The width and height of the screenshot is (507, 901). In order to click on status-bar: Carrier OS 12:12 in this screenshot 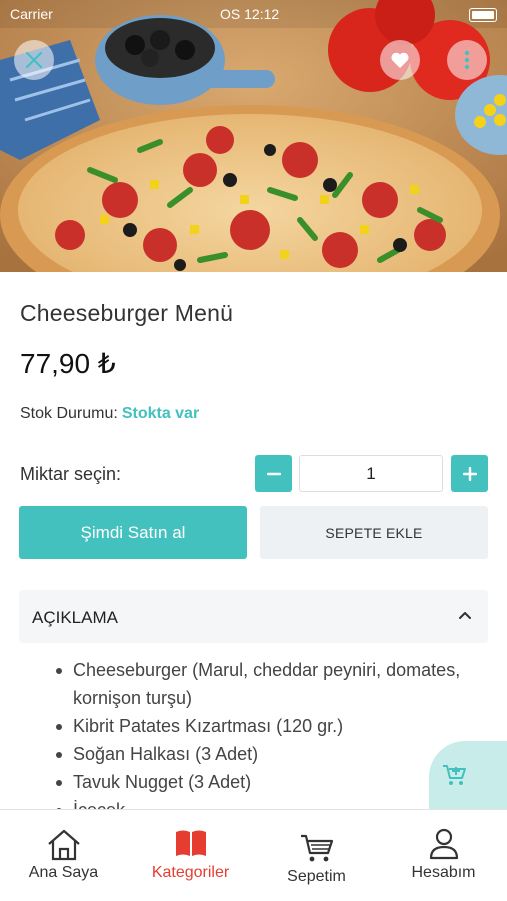, I will do `click(253, 14)`.